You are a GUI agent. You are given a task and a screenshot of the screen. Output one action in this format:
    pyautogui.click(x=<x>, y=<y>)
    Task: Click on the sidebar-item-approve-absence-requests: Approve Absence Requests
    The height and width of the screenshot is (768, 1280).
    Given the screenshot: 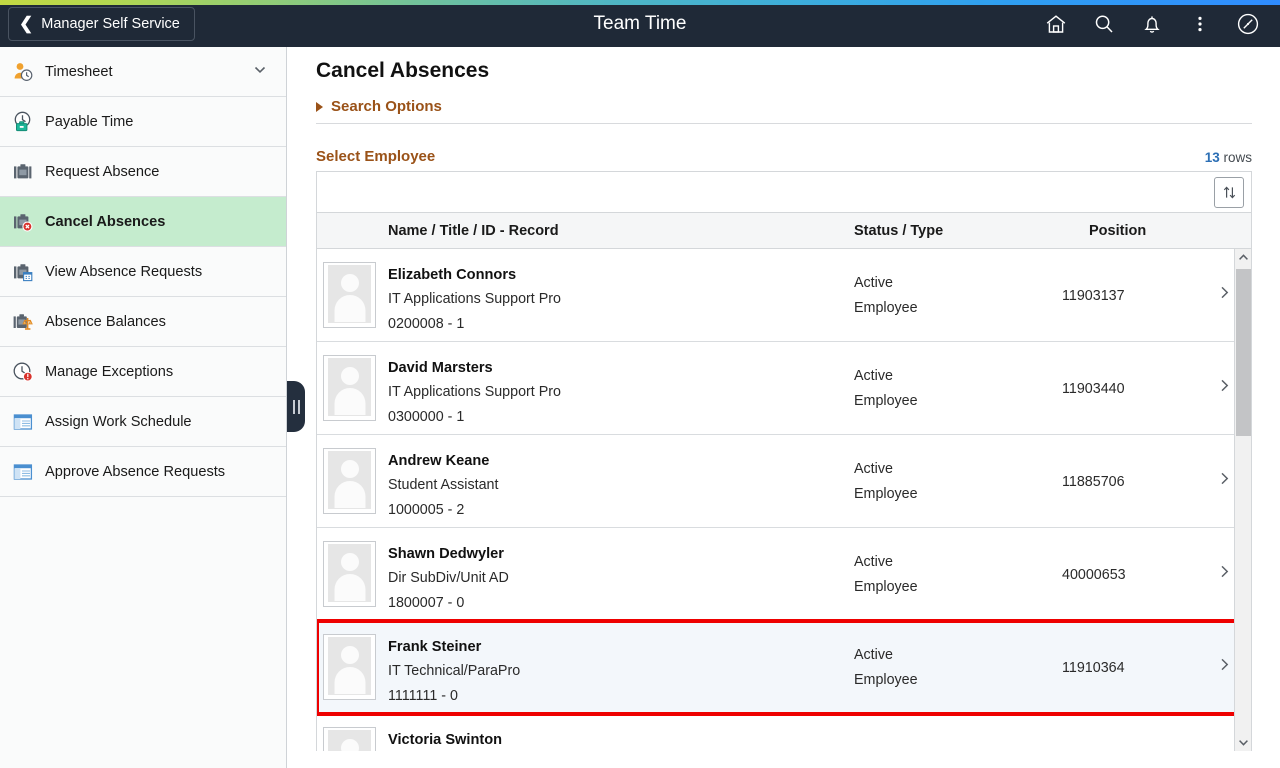 What is the action you would take?
    pyautogui.click(x=143, y=472)
    